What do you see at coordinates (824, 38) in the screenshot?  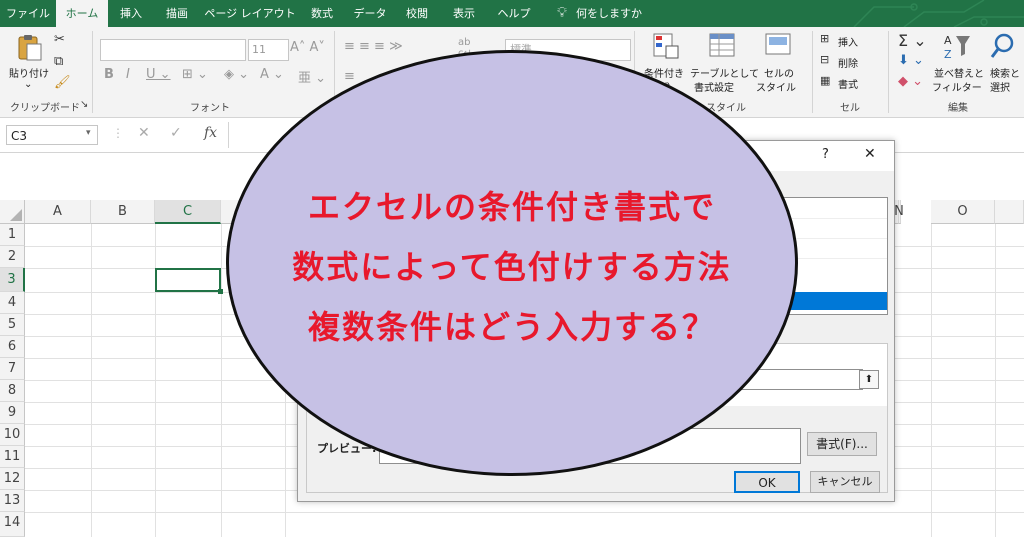 I see `insert-cells-icon: ⊞` at bounding box center [824, 38].